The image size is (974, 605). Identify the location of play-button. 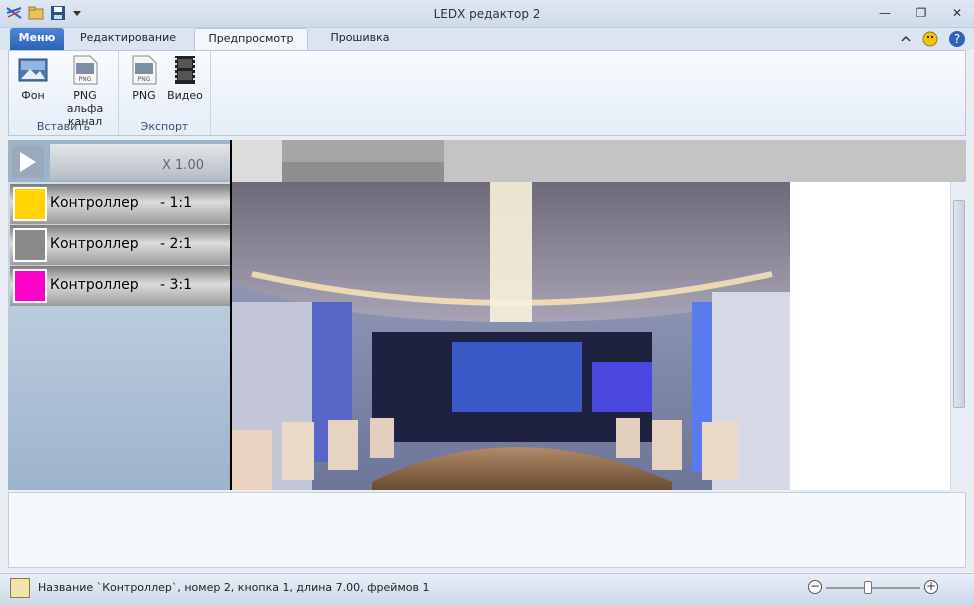
(28, 162).